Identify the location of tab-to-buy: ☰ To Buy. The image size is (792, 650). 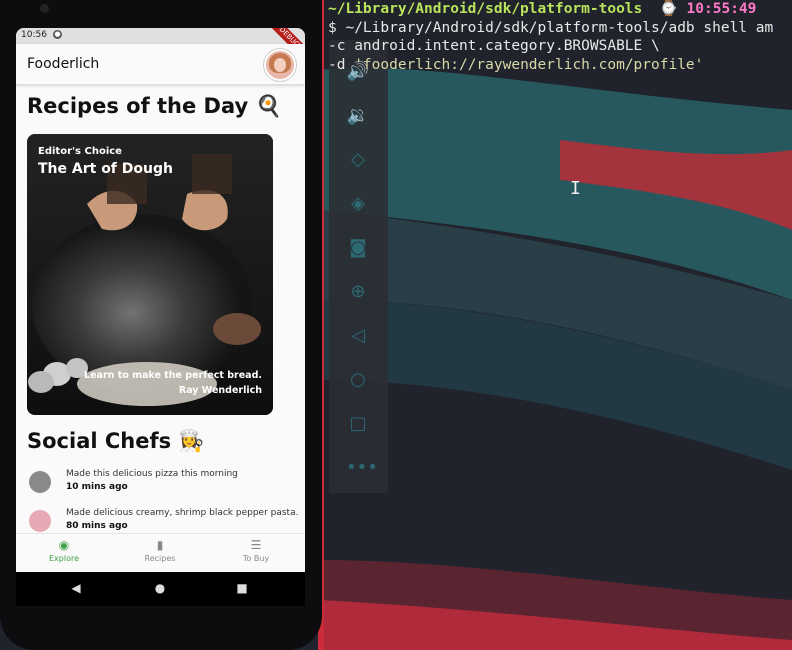
(256, 550).